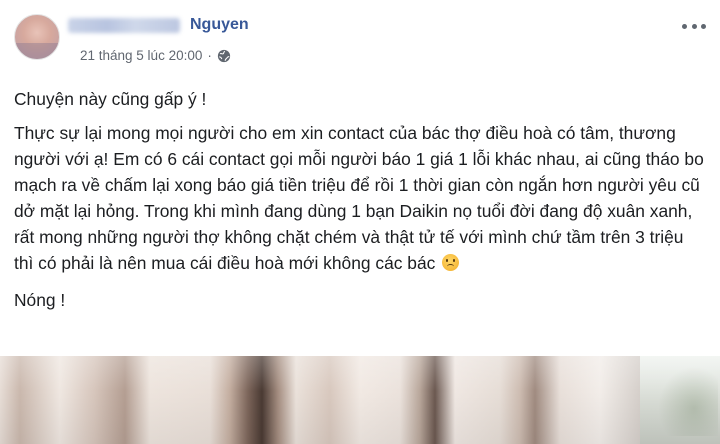 This screenshot has width=720, height=444. I want to click on ellipsis-icon, so click(694, 26).